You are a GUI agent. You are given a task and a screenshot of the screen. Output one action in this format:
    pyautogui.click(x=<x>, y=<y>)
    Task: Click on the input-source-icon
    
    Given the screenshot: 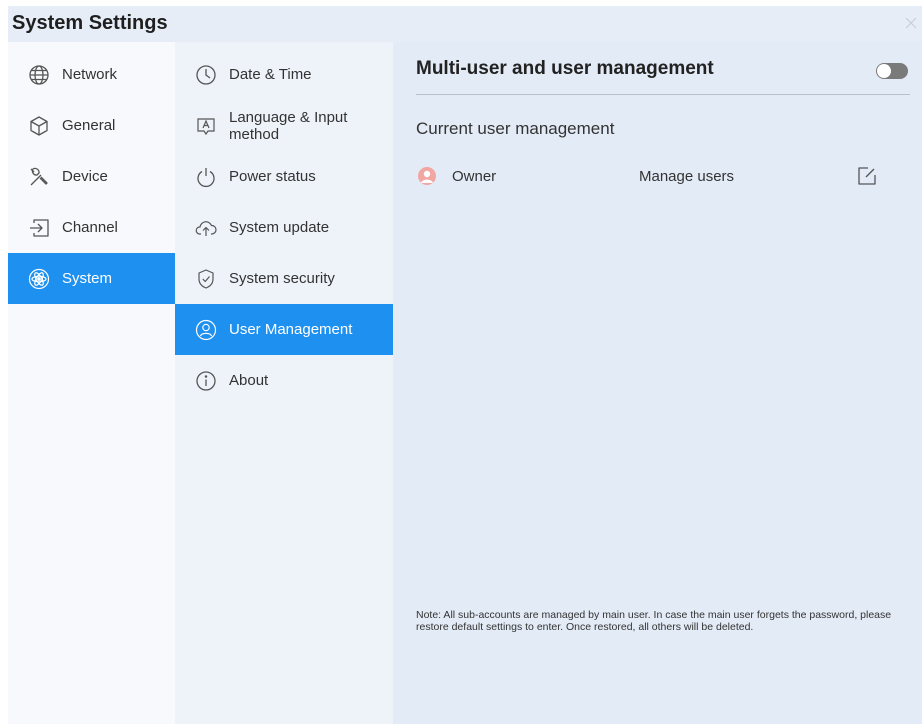 What is the action you would take?
    pyautogui.click(x=39, y=228)
    